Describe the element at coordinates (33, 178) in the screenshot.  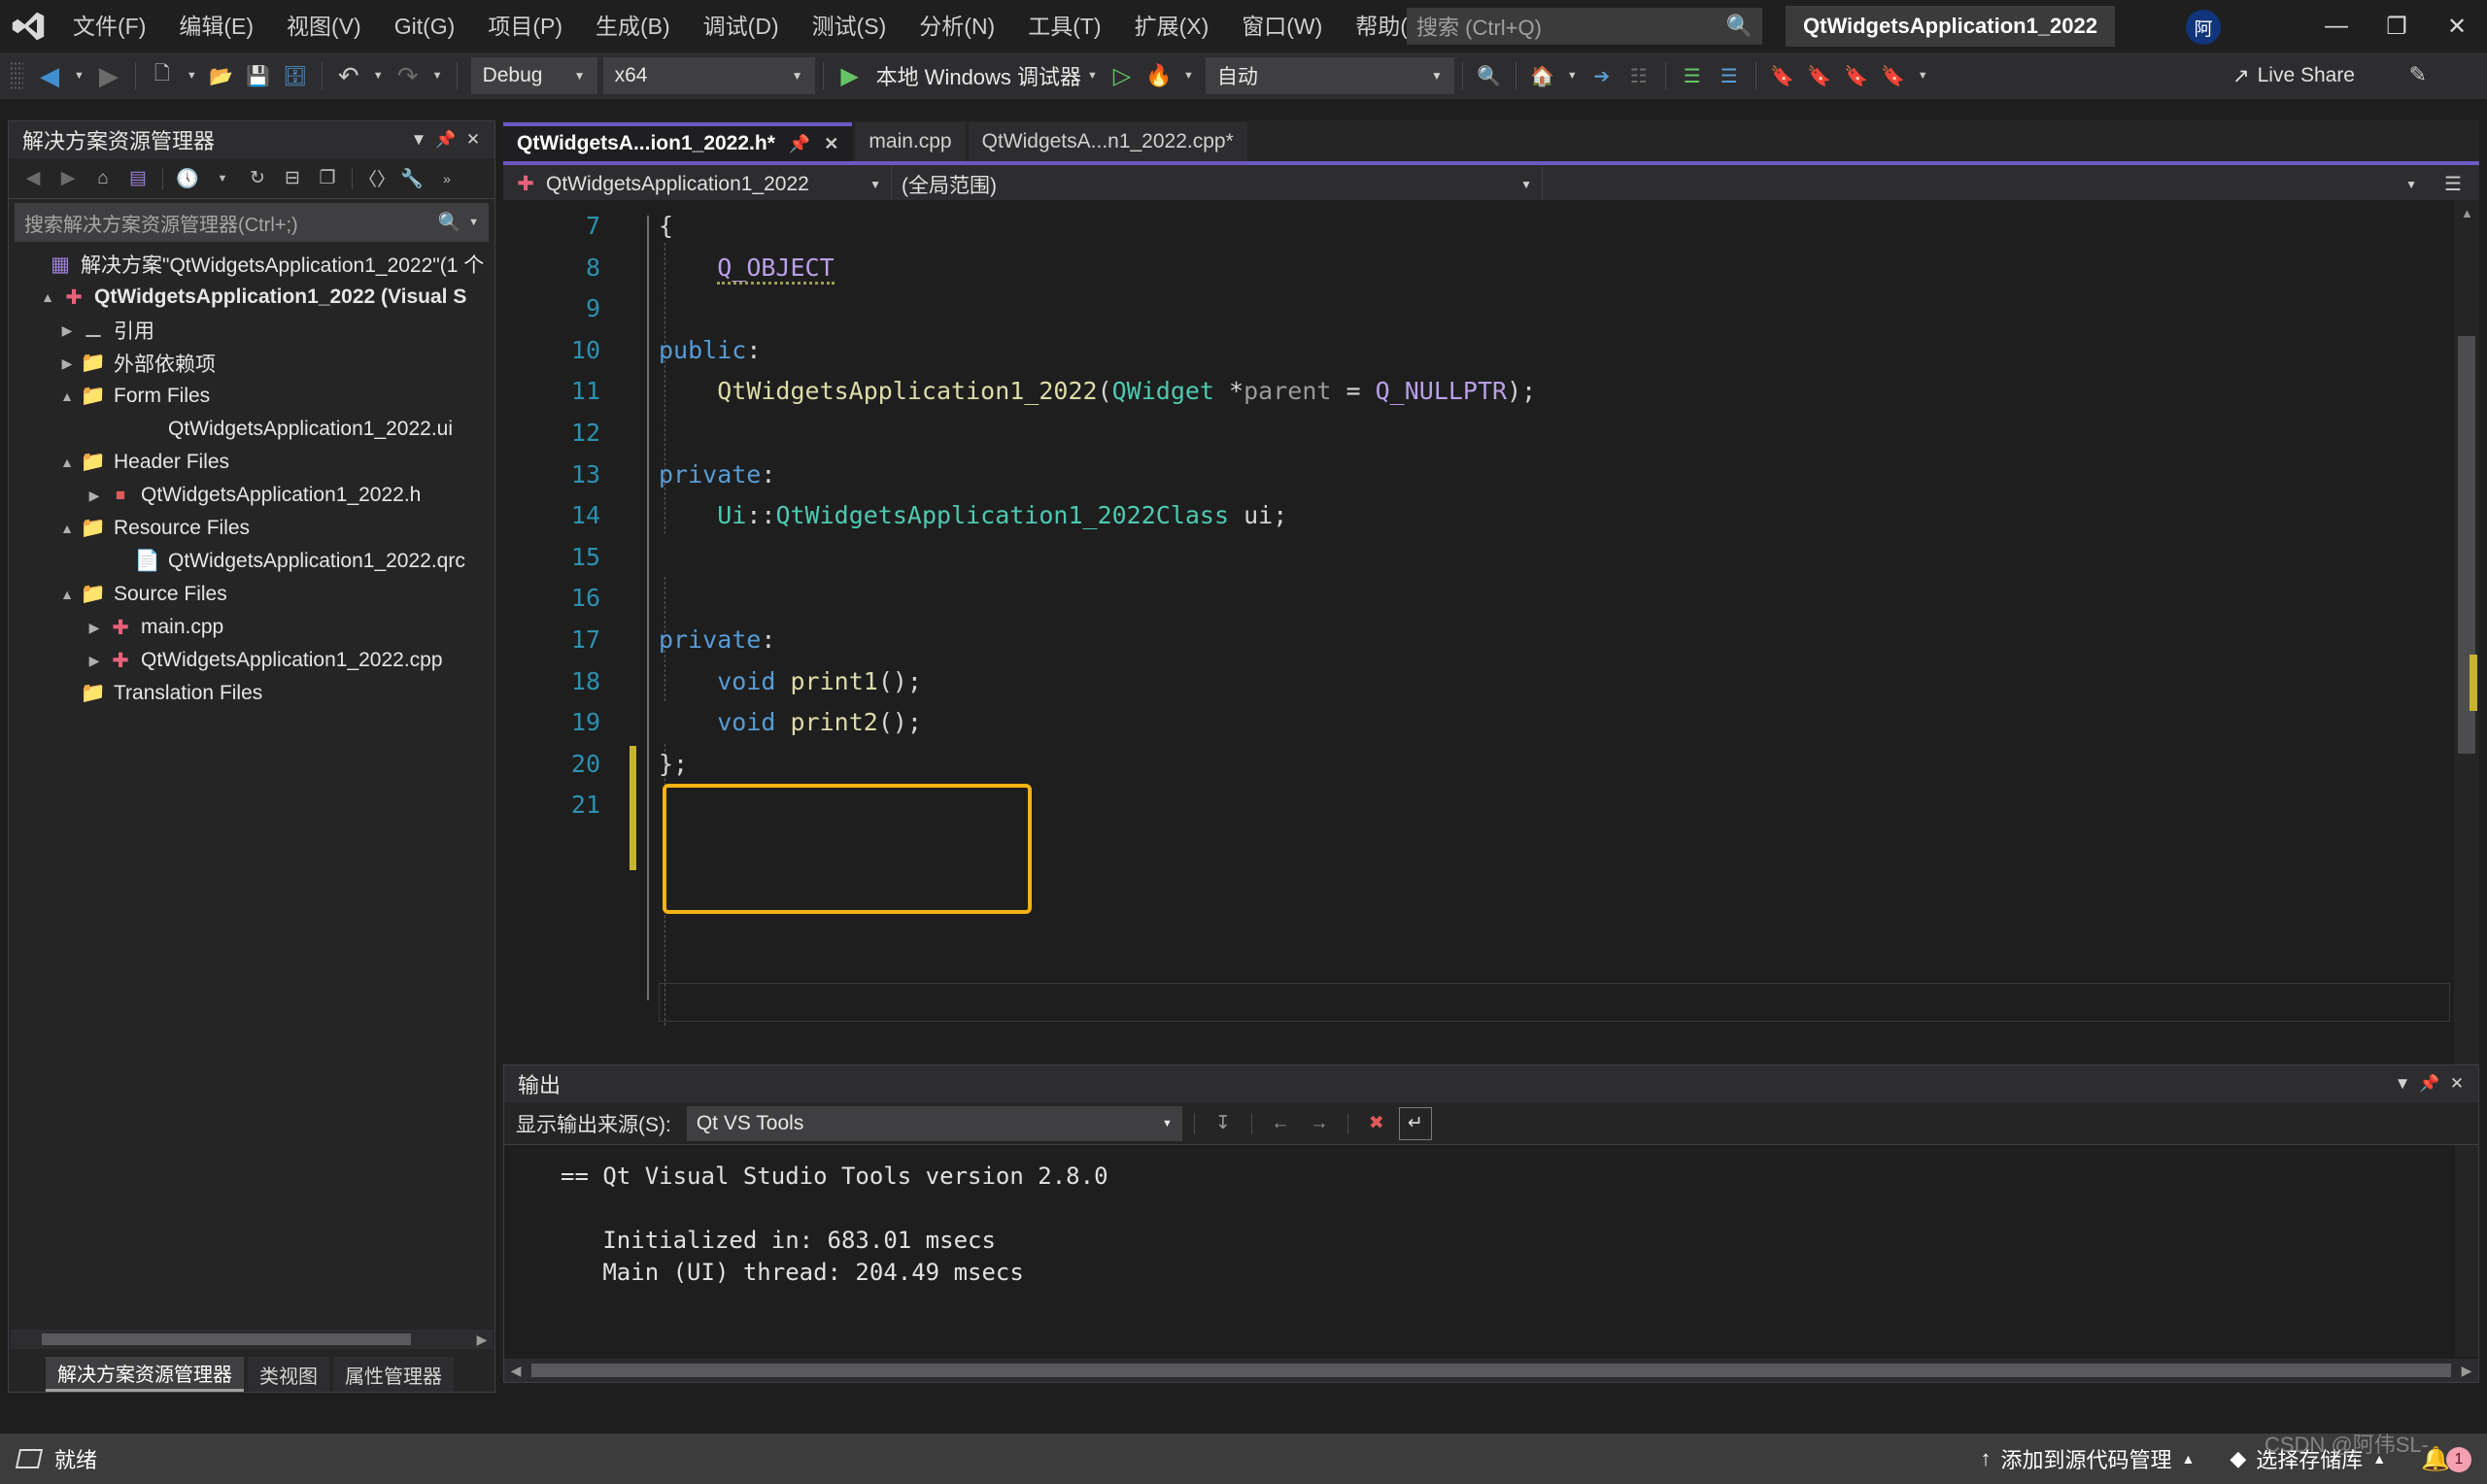
I see `back-icon: ◀` at that location.